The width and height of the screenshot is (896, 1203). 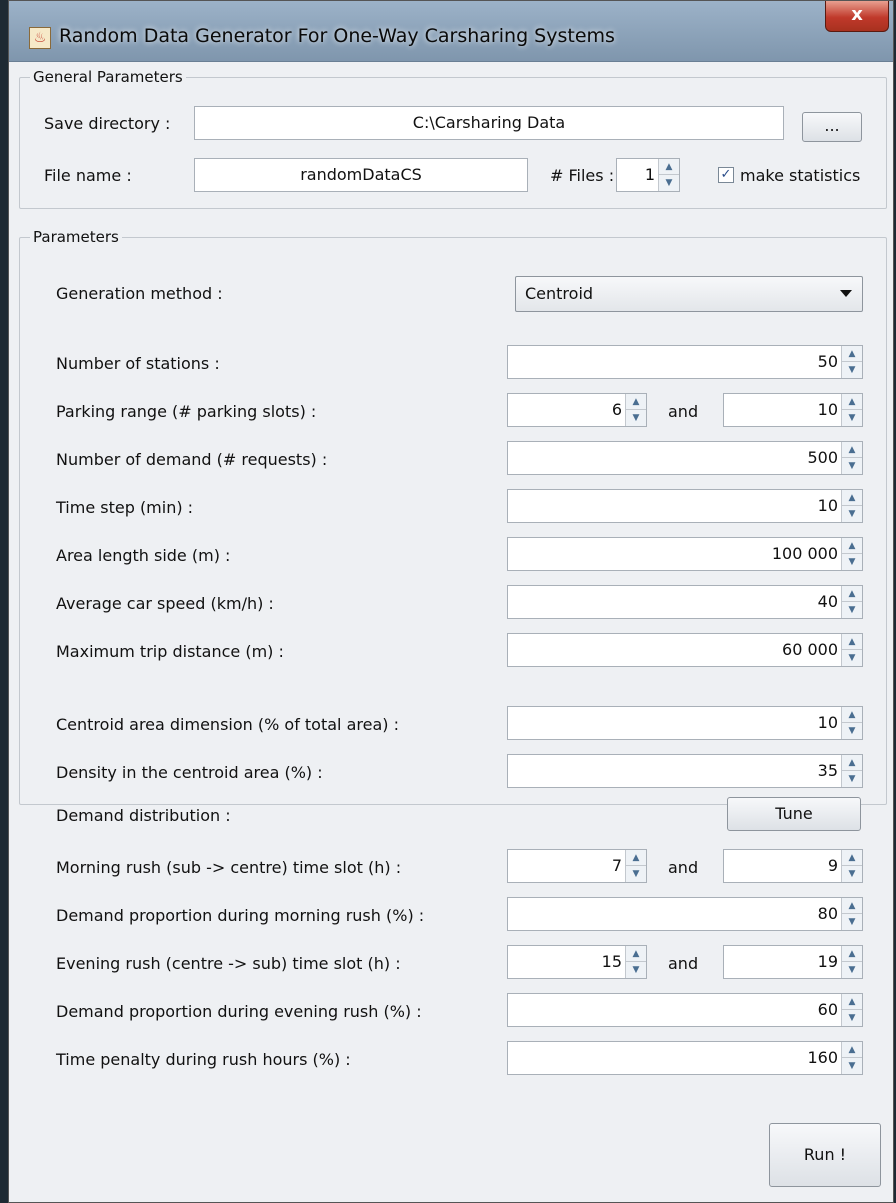 What do you see at coordinates (825, 1155) in the screenshot?
I see `run-button: Run !` at bounding box center [825, 1155].